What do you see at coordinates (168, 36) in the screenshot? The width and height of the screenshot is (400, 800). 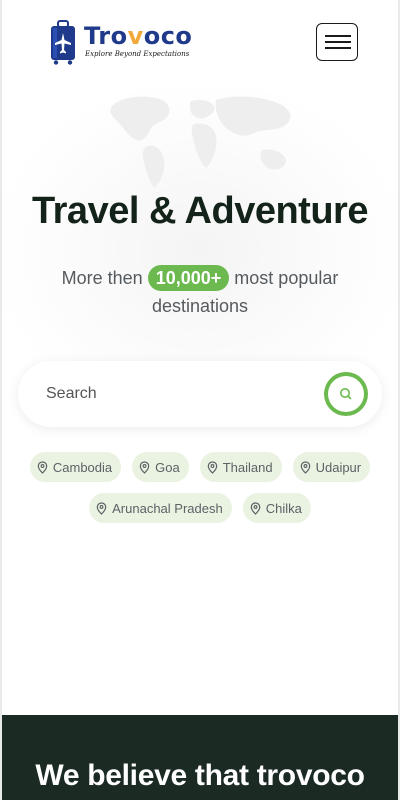 I see `brand-name-part: oco` at bounding box center [168, 36].